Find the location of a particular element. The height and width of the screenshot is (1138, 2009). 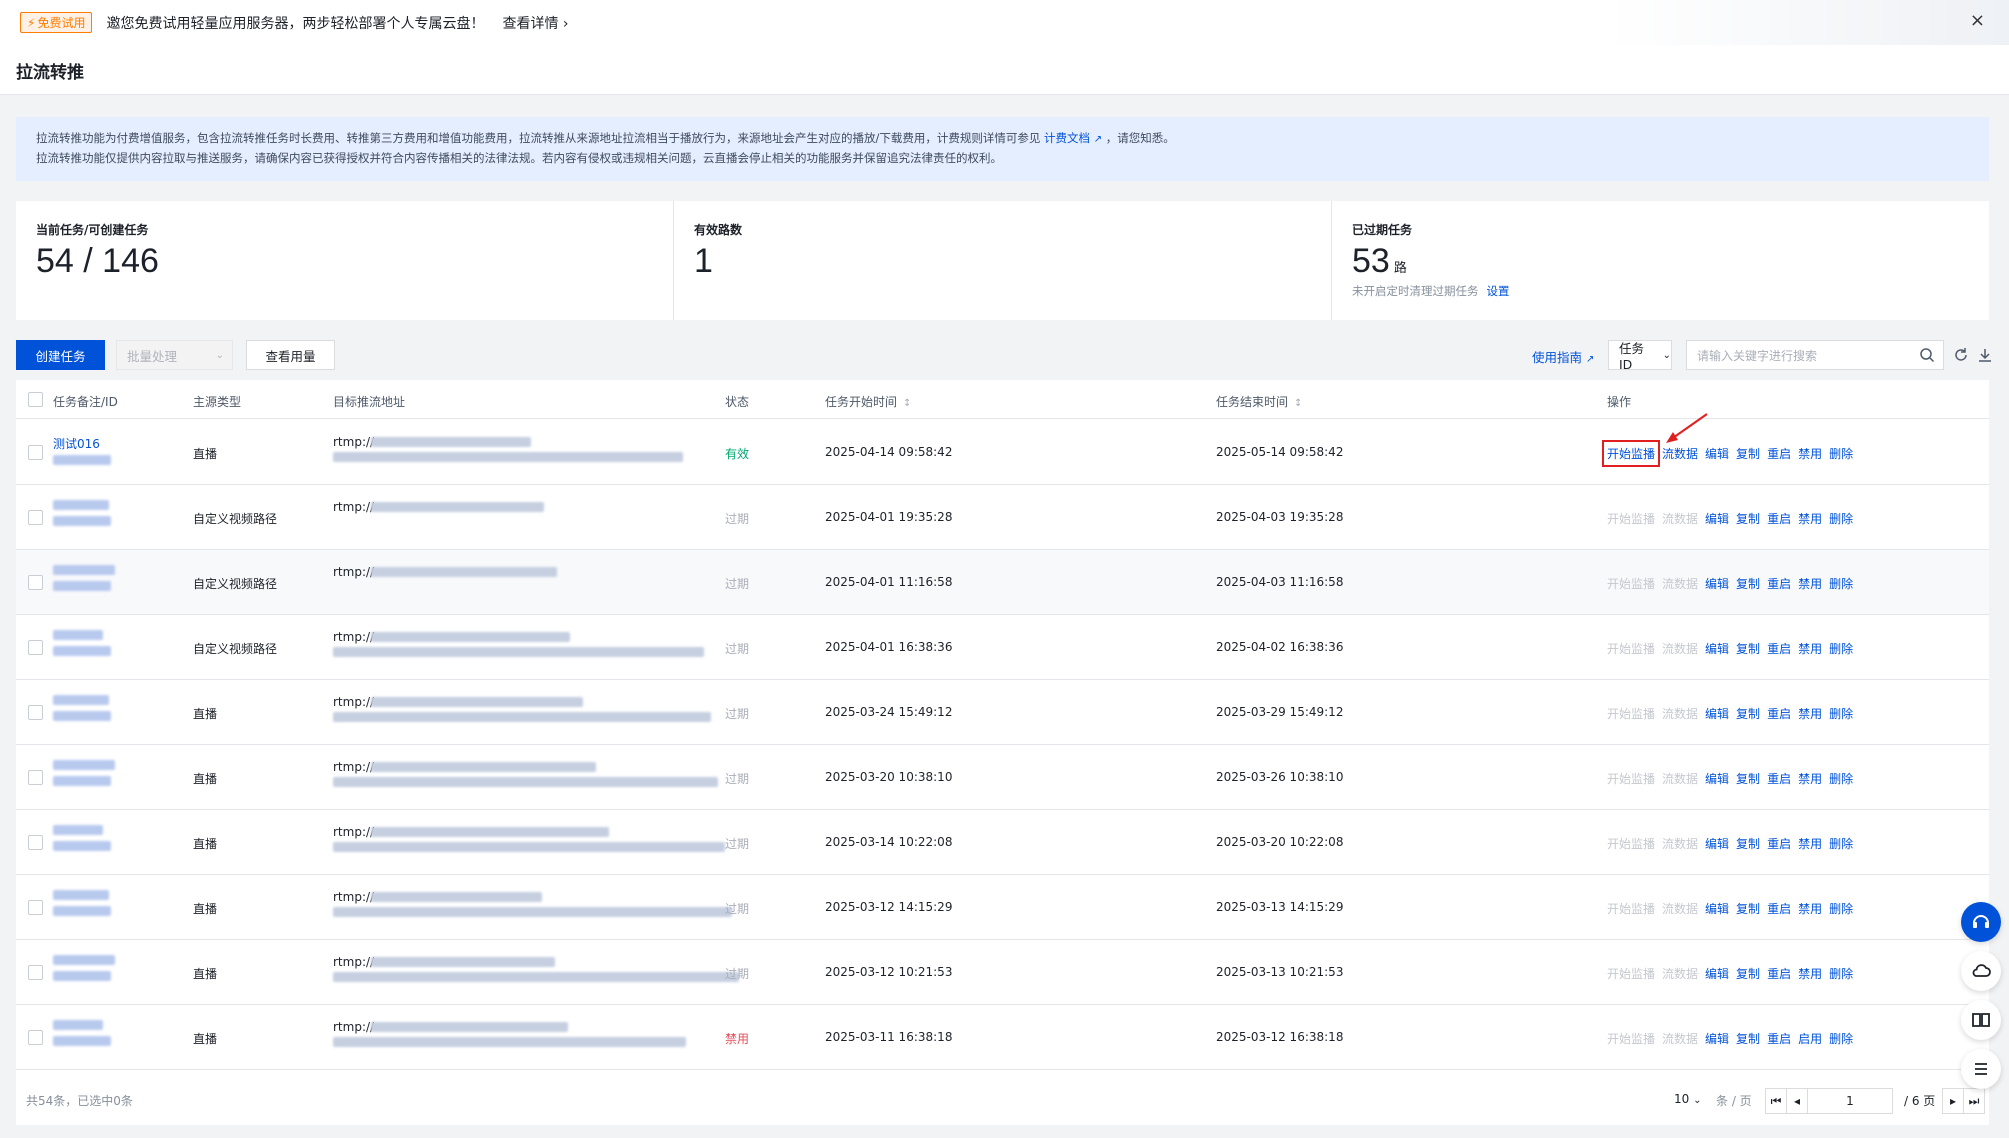

view-usage-button: 查看用量 is located at coordinates (290, 355).